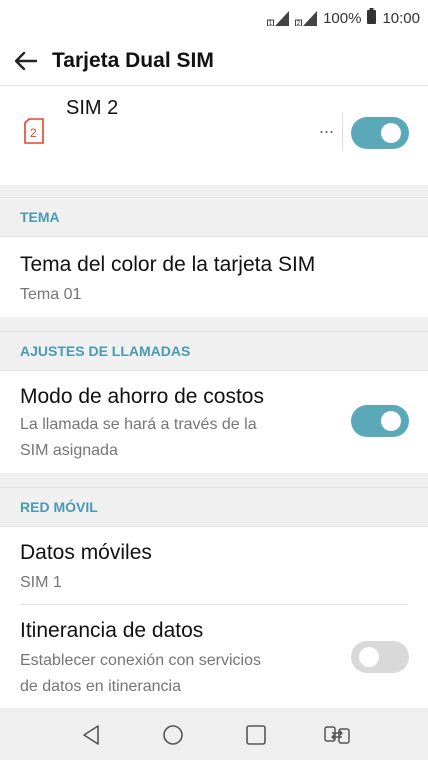 This screenshot has width=428, height=760. I want to click on item-title: Itinerancia de datos, so click(112, 630).